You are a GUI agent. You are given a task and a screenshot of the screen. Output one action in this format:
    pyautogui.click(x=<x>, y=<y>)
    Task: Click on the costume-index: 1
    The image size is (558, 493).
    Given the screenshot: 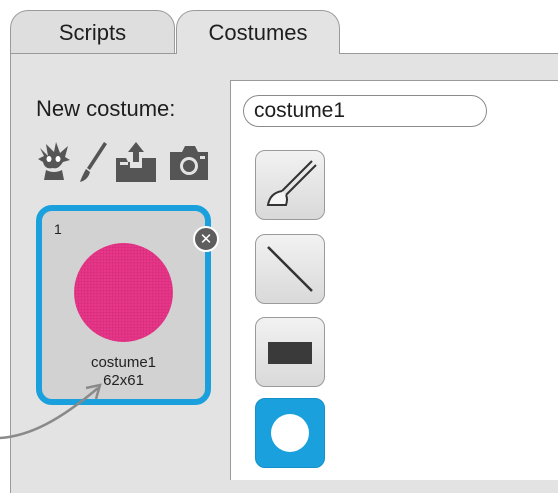 What is the action you would take?
    pyautogui.click(x=58, y=229)
    